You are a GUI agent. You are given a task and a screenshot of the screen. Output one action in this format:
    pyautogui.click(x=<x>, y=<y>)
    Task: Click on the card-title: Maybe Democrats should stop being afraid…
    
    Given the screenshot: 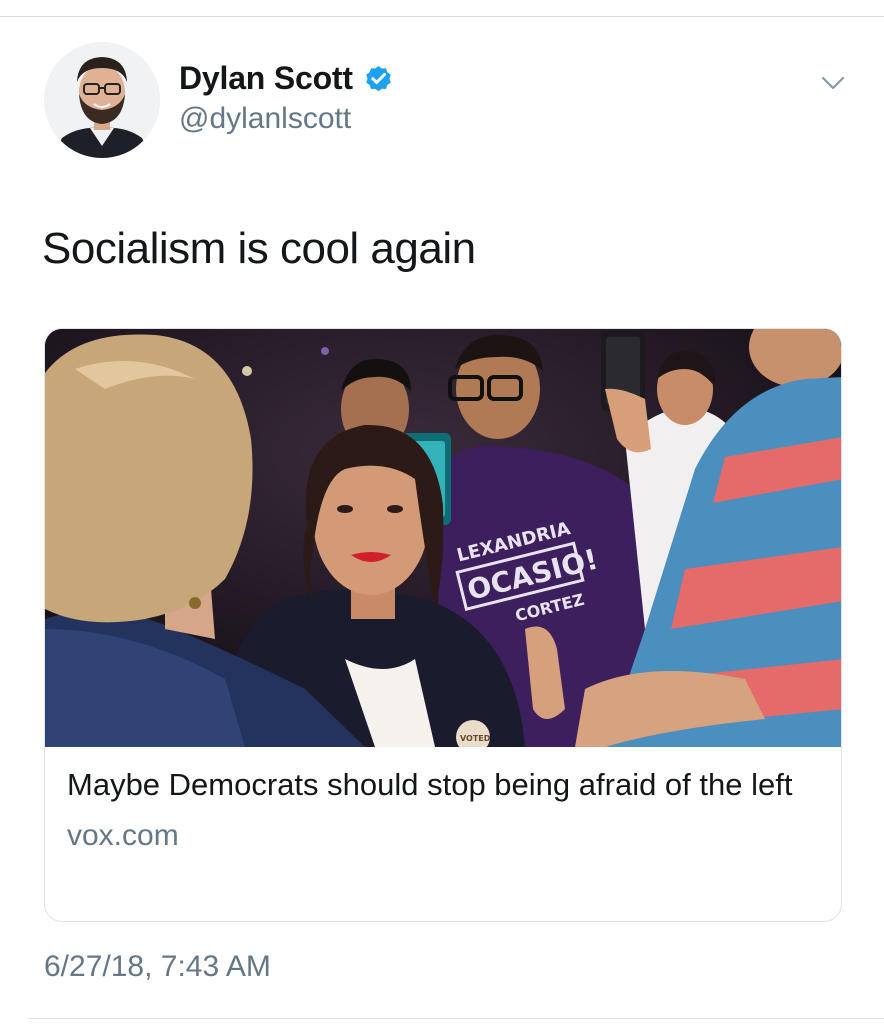 What is the action you would take?
    pyautogui.click(x=437, y=785)
    